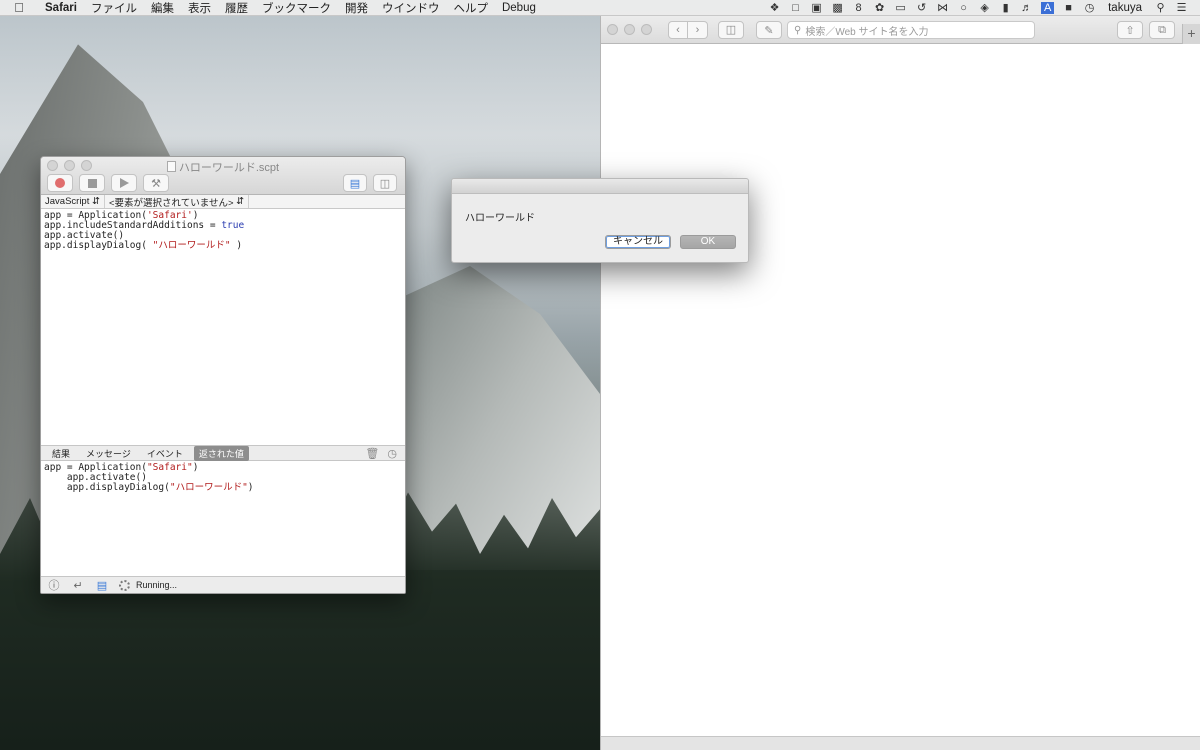 This screenshot has width=1200, height=750. I want to click on safari-toolbar: ‹ › ◫ ✎ ⚲ 検索／Web サイト名を入力 ⇧ ⧉ +, so click(900, 30).